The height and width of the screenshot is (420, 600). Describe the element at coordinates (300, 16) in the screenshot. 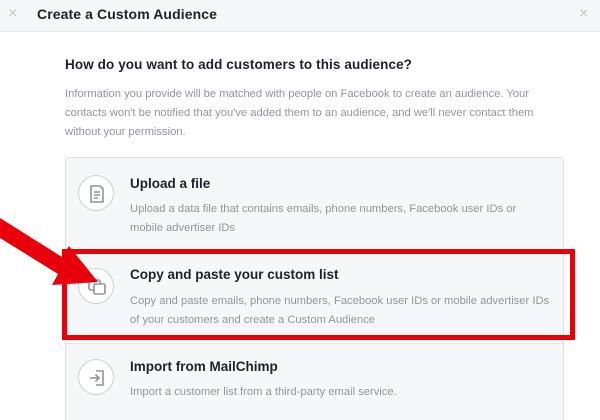

I see `dialog-header: × Create a Custom Audience ×` at that location.